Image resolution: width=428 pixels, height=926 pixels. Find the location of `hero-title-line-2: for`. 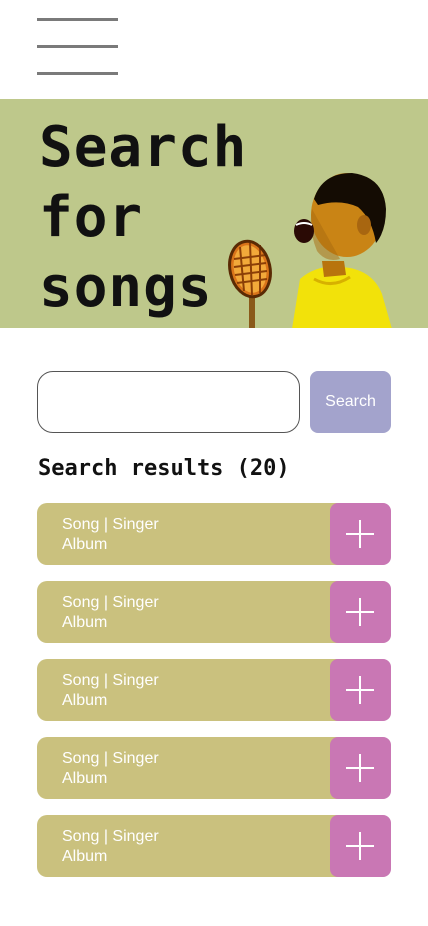

hero-title-line-2: for is located at coordinates (91, 217).